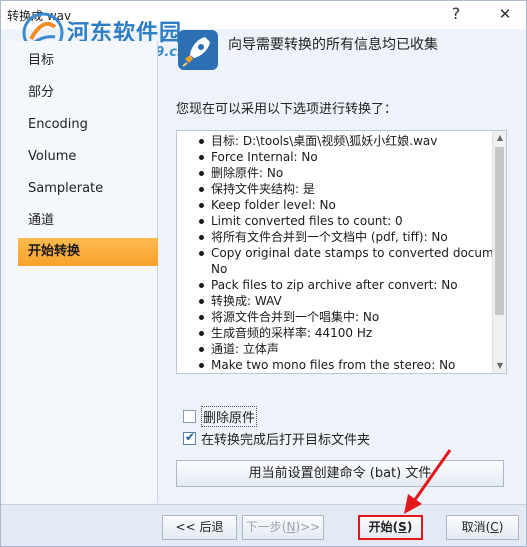 Image resolution: width=527 pixels, height=547 pixels. I want to click on summary-scrollbar: ▲ ▼, so click(499, 252).